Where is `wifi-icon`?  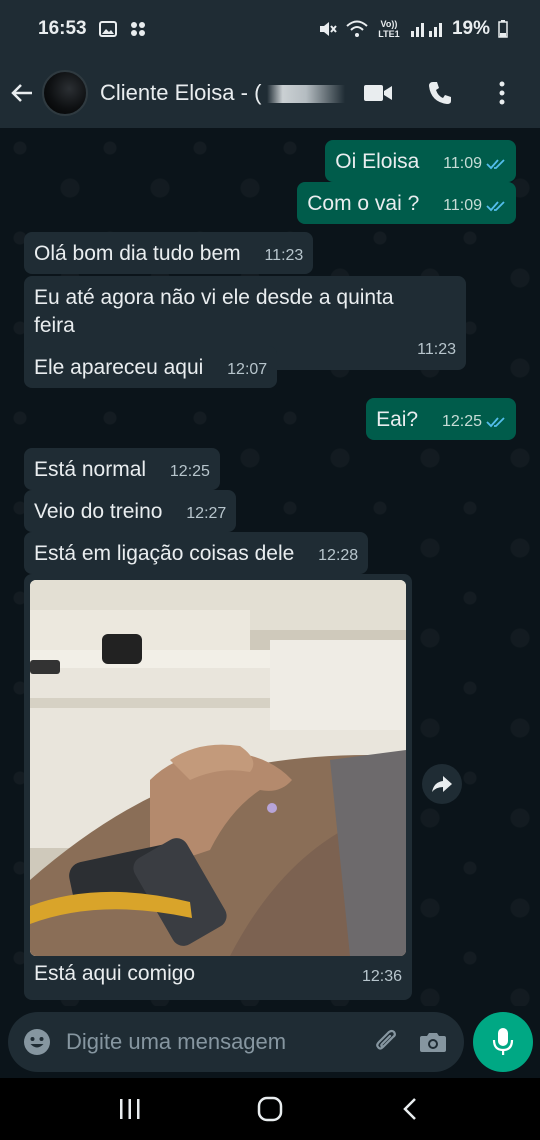 wifi-icon is located at coordinates (357, 29).